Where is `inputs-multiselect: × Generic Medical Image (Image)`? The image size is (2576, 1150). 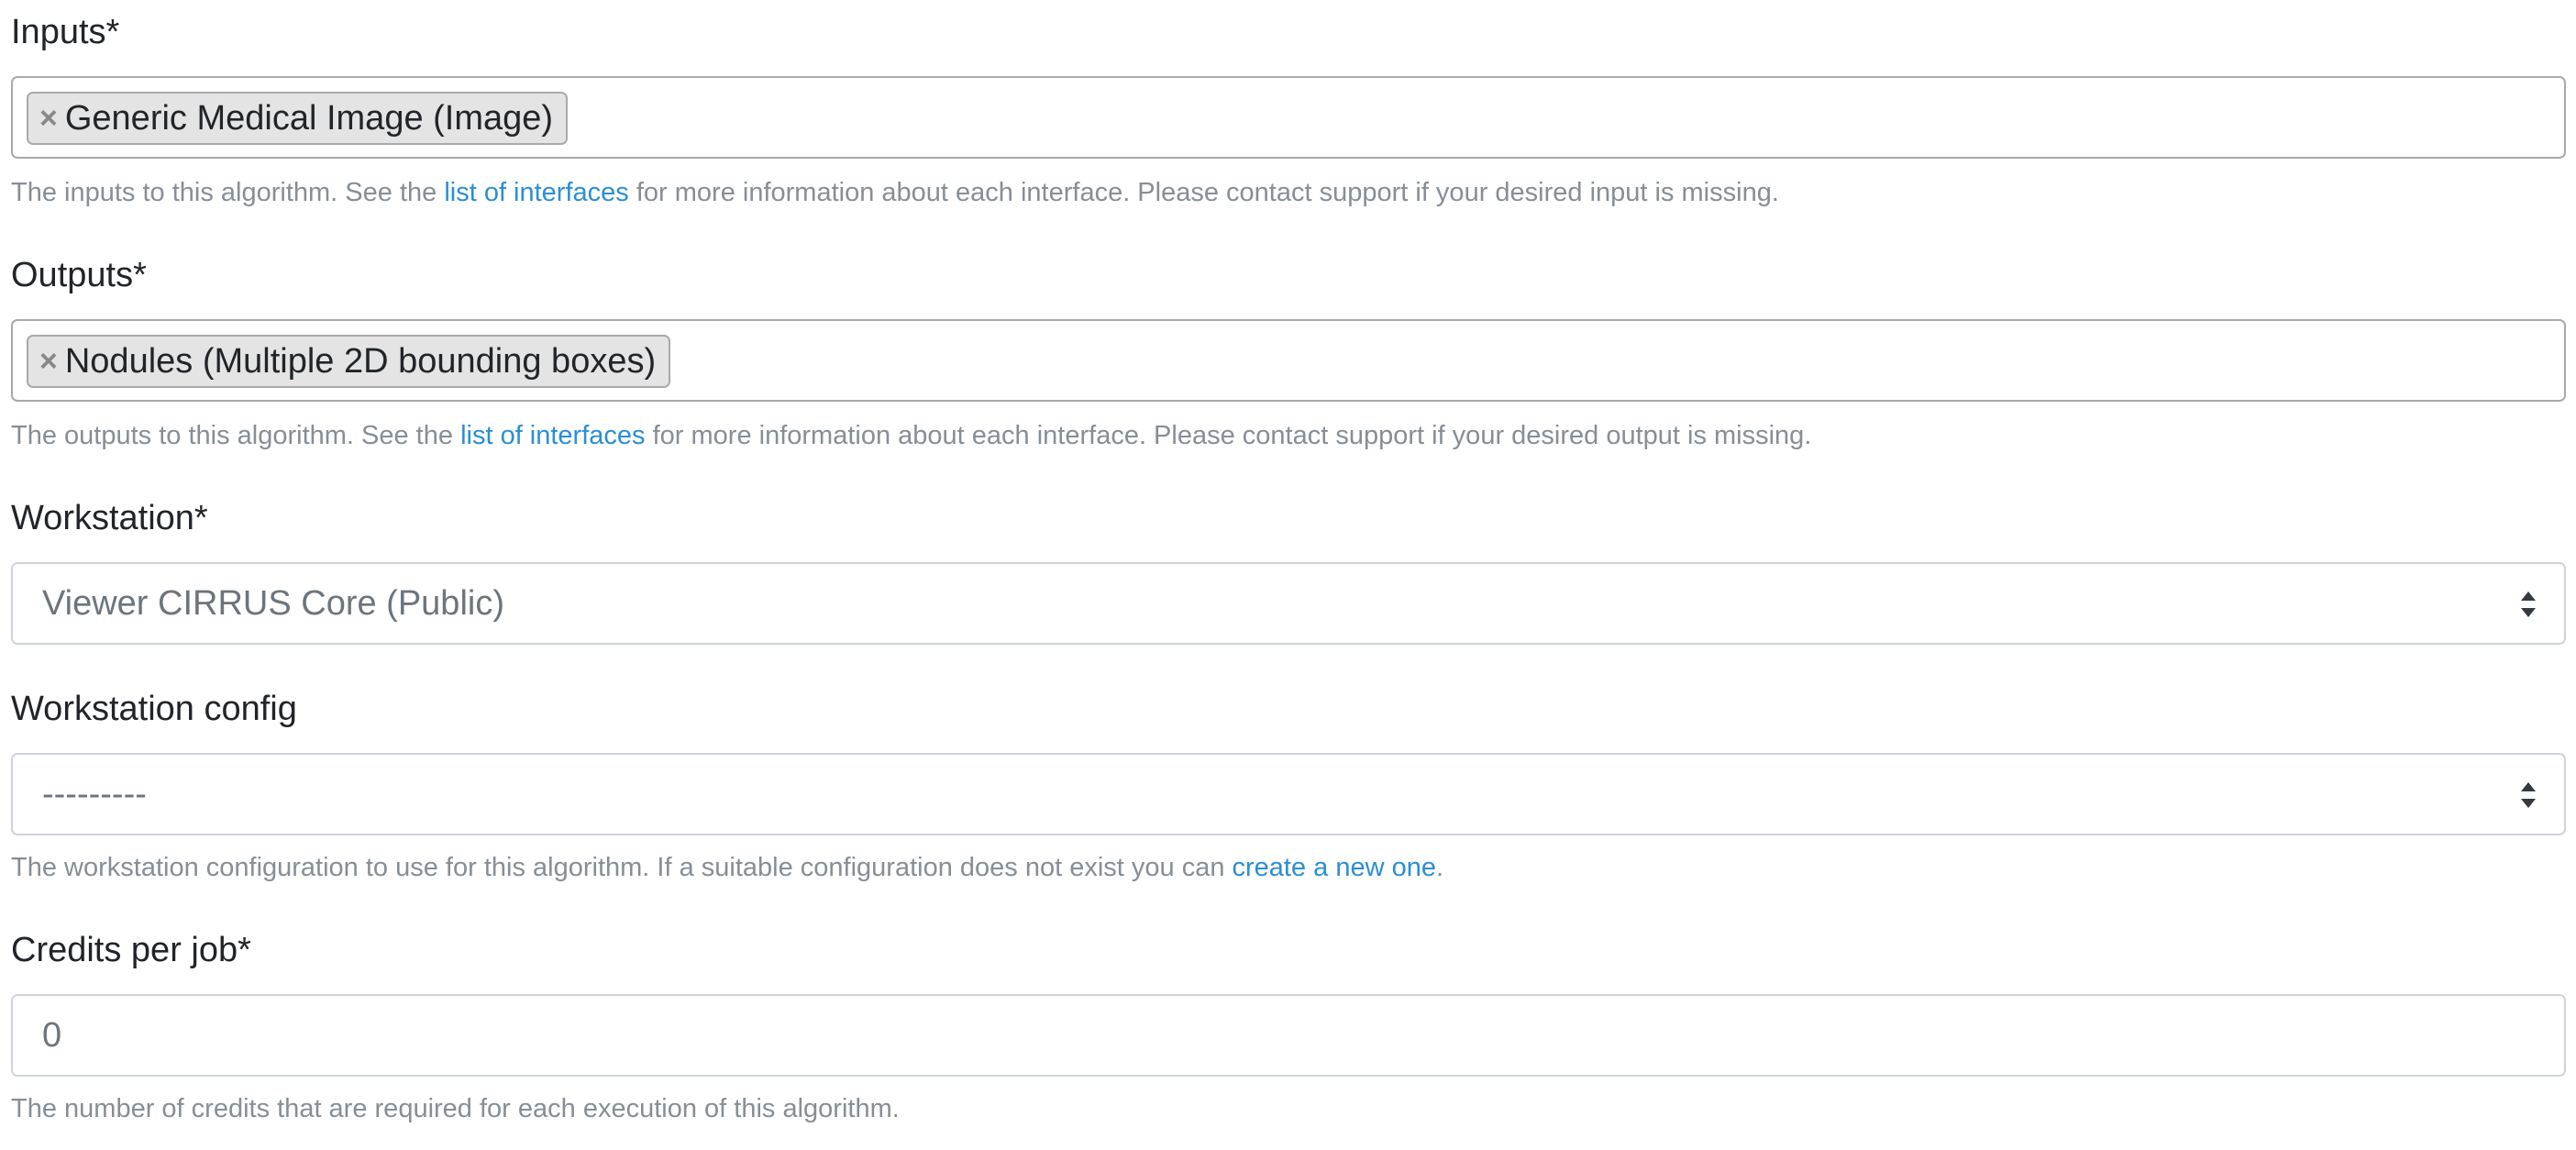 inputs-multiselect: × Generic Medical Image (Image) is located at coordinates (1288, 118).